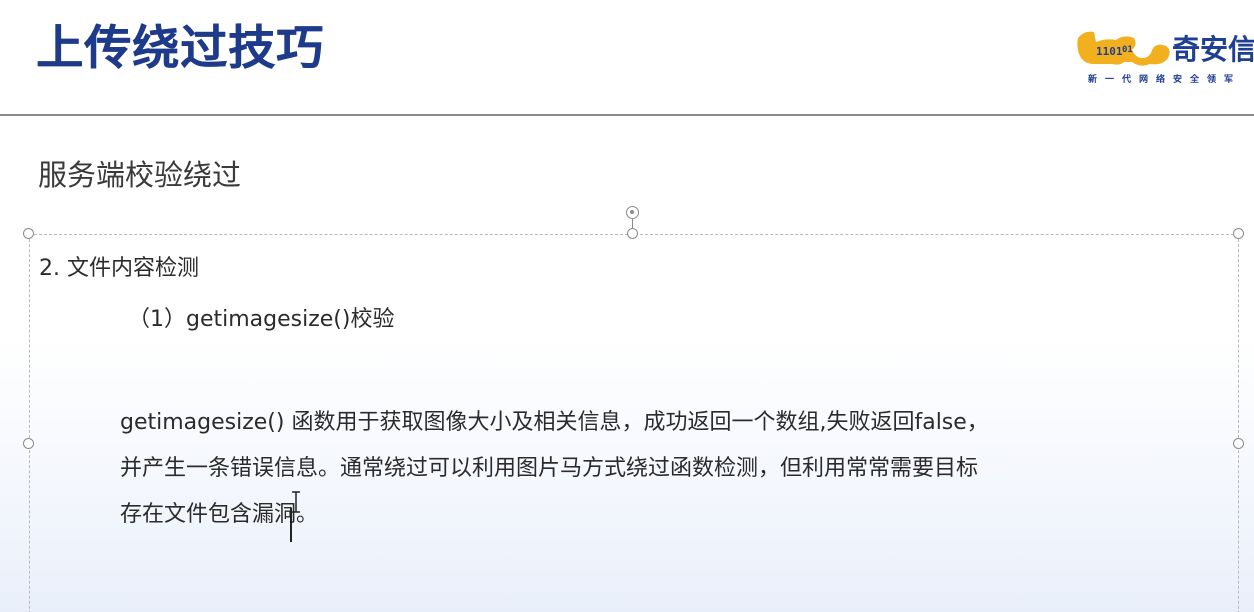 This screenshot has height=612, width=1254. What do you see at coordinates (296, 502) in the screenshot?
I see `ibeam-cursor-icon` at bounding box center [296, 502].